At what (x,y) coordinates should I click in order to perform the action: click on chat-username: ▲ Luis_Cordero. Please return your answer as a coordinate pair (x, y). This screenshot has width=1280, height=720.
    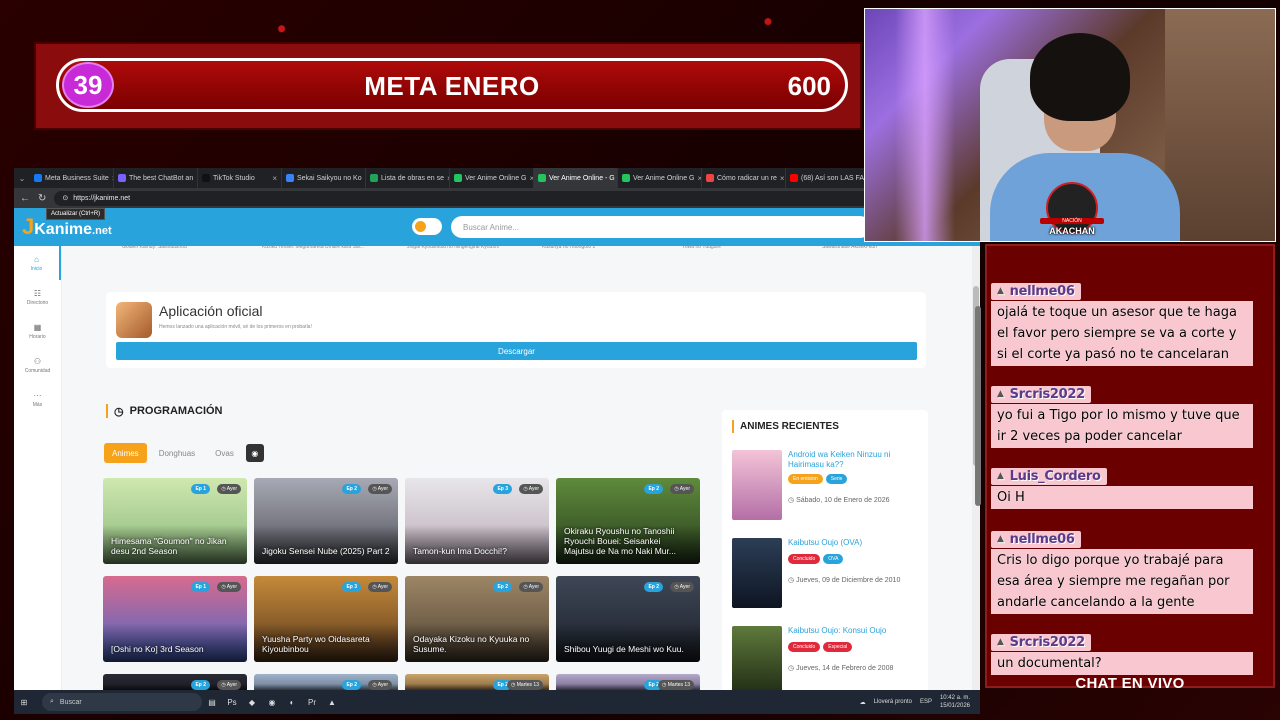
    Looking at the image, I should click on (1049, 476).